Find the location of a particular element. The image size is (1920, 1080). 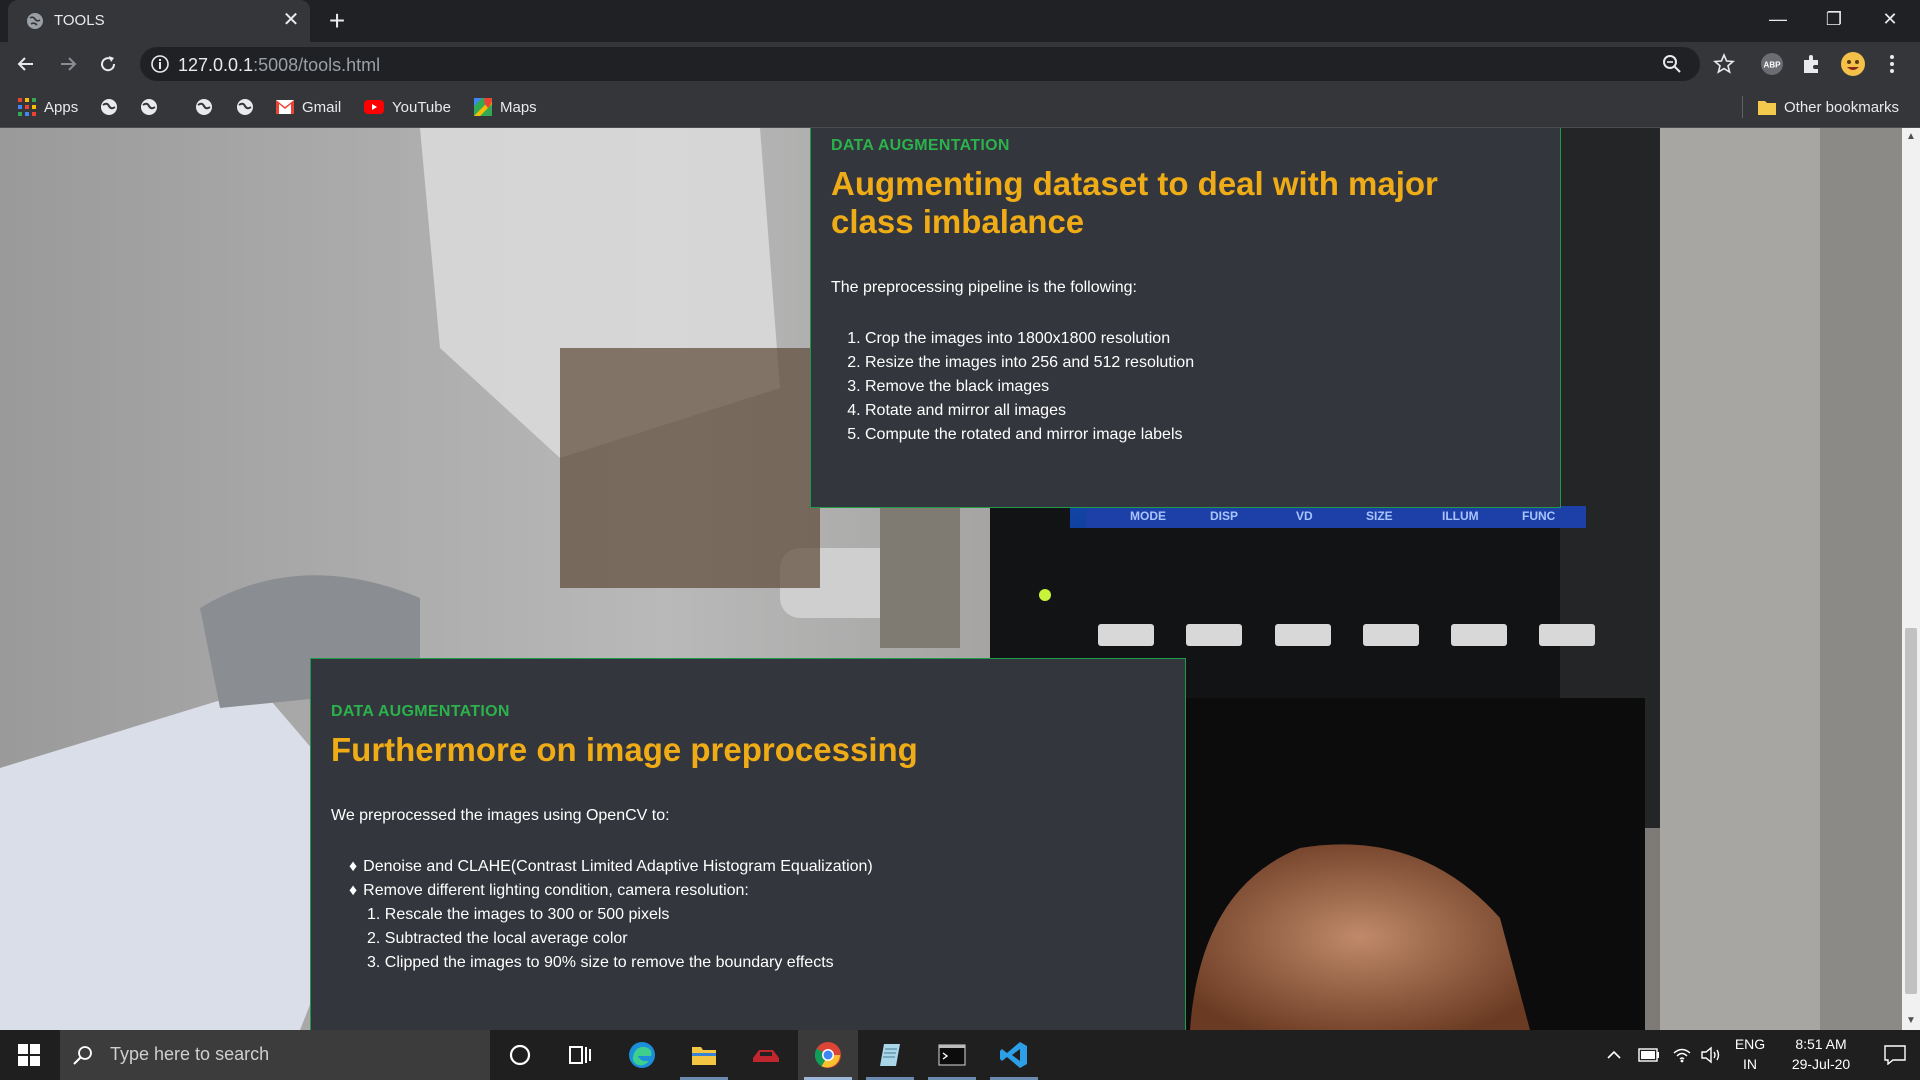

vscode-icon is located at coordinates (1013, 1055).